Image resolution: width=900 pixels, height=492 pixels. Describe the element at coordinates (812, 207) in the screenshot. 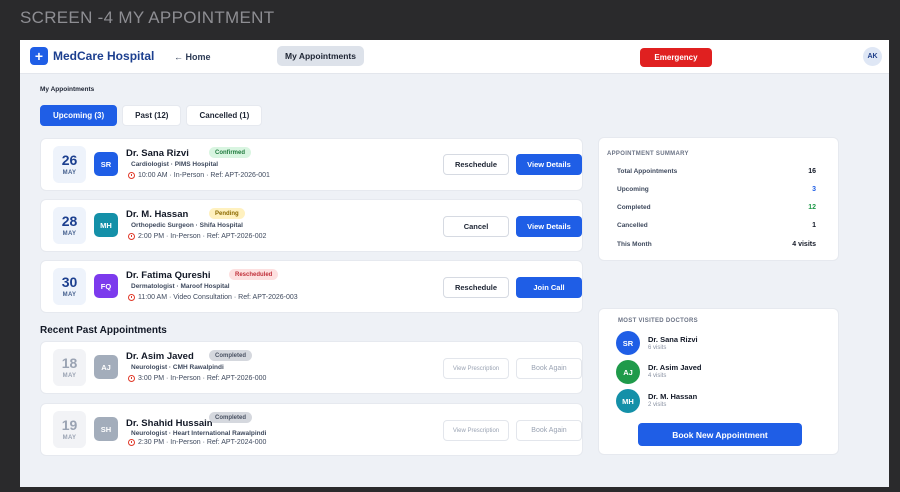

I see `summary-value: 12` at that location.